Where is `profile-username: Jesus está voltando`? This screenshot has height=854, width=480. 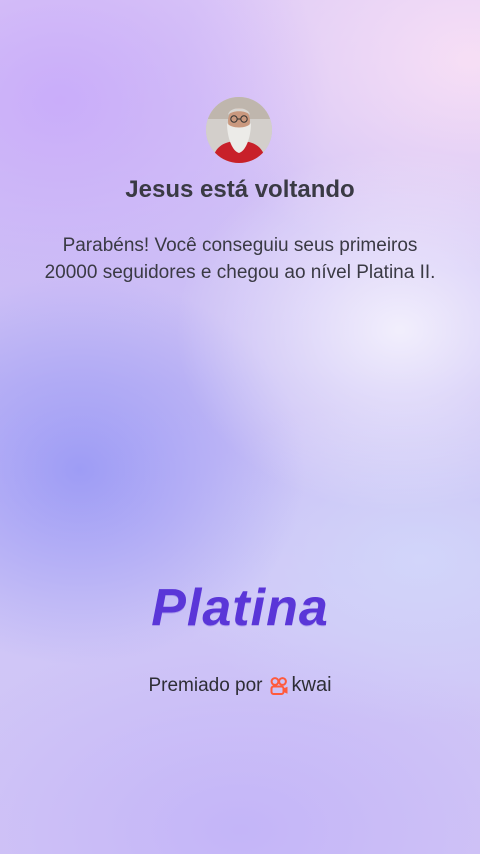
profile-username: Jesus está voltando is located at coordinates (240, 189).